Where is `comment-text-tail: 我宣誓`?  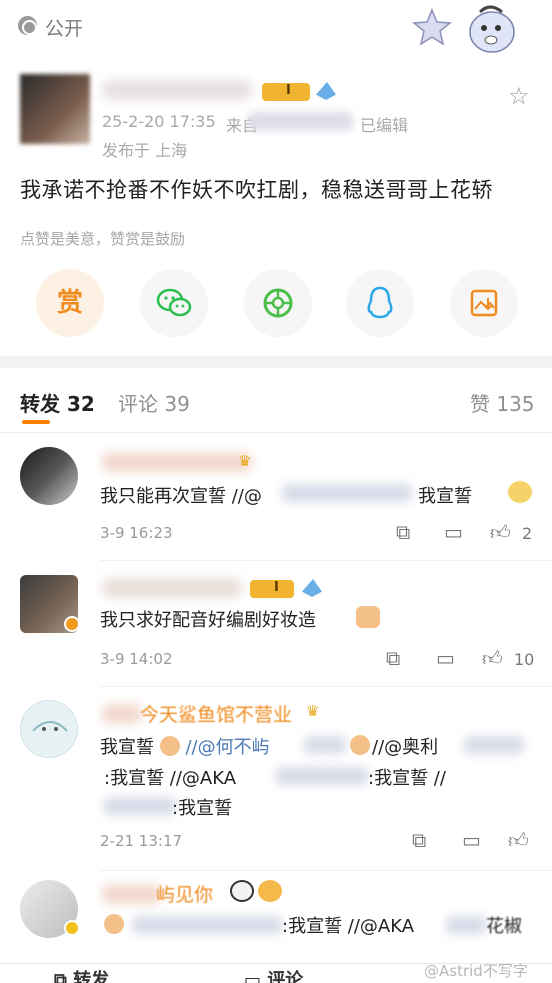
comment-text-tail: 我宣誓 is located at coordinates (445, 496).